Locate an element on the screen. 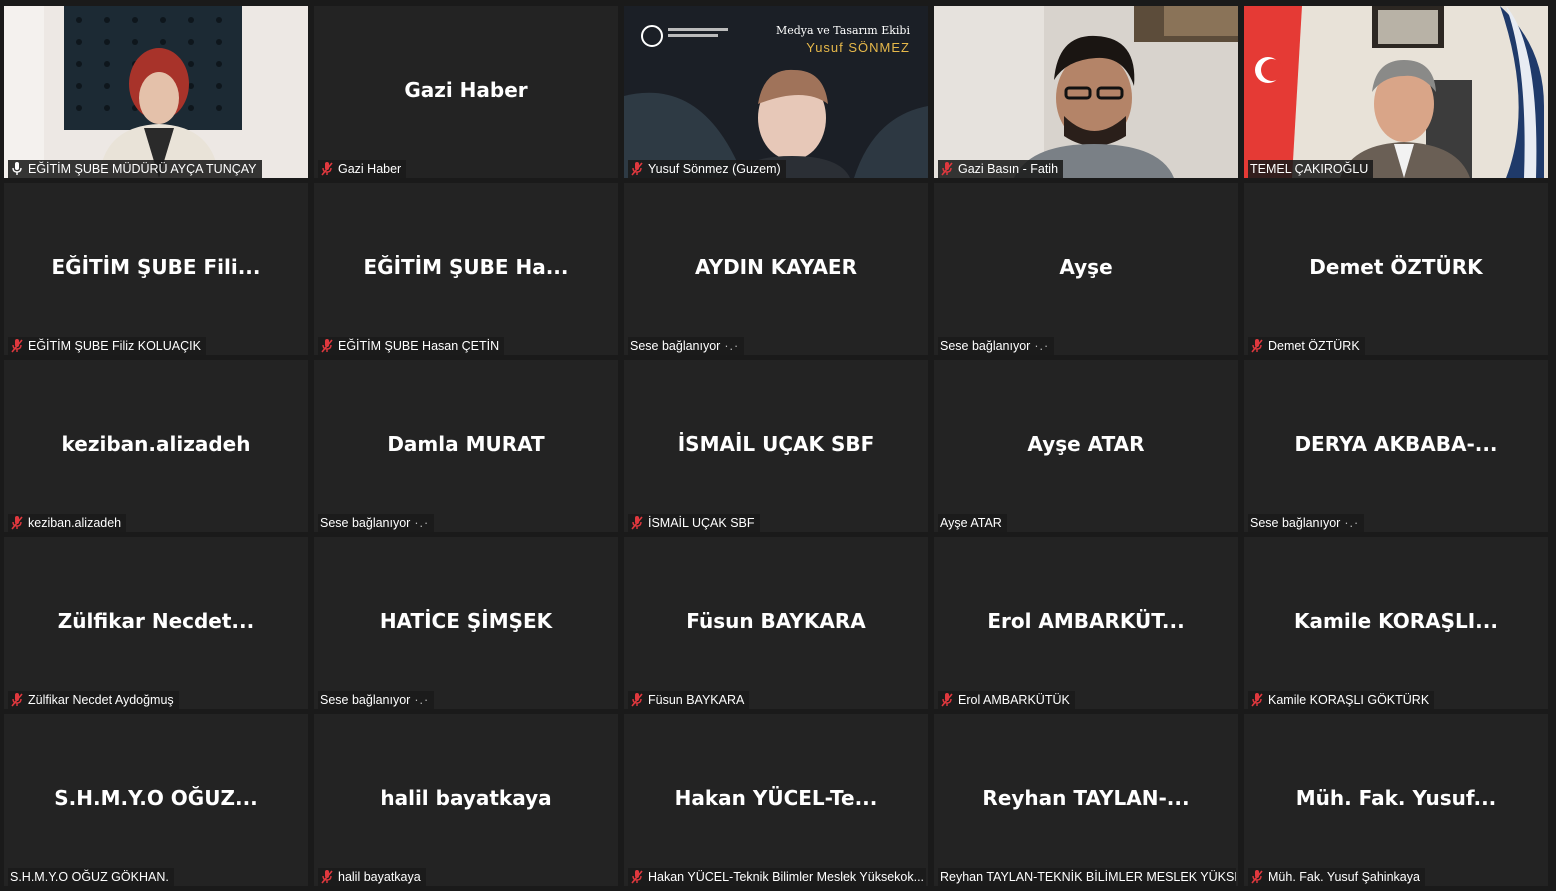  participant-name-label: EĞİTİM ŞUBE Hasan ÇETİN is located at coordinates (411, 346).